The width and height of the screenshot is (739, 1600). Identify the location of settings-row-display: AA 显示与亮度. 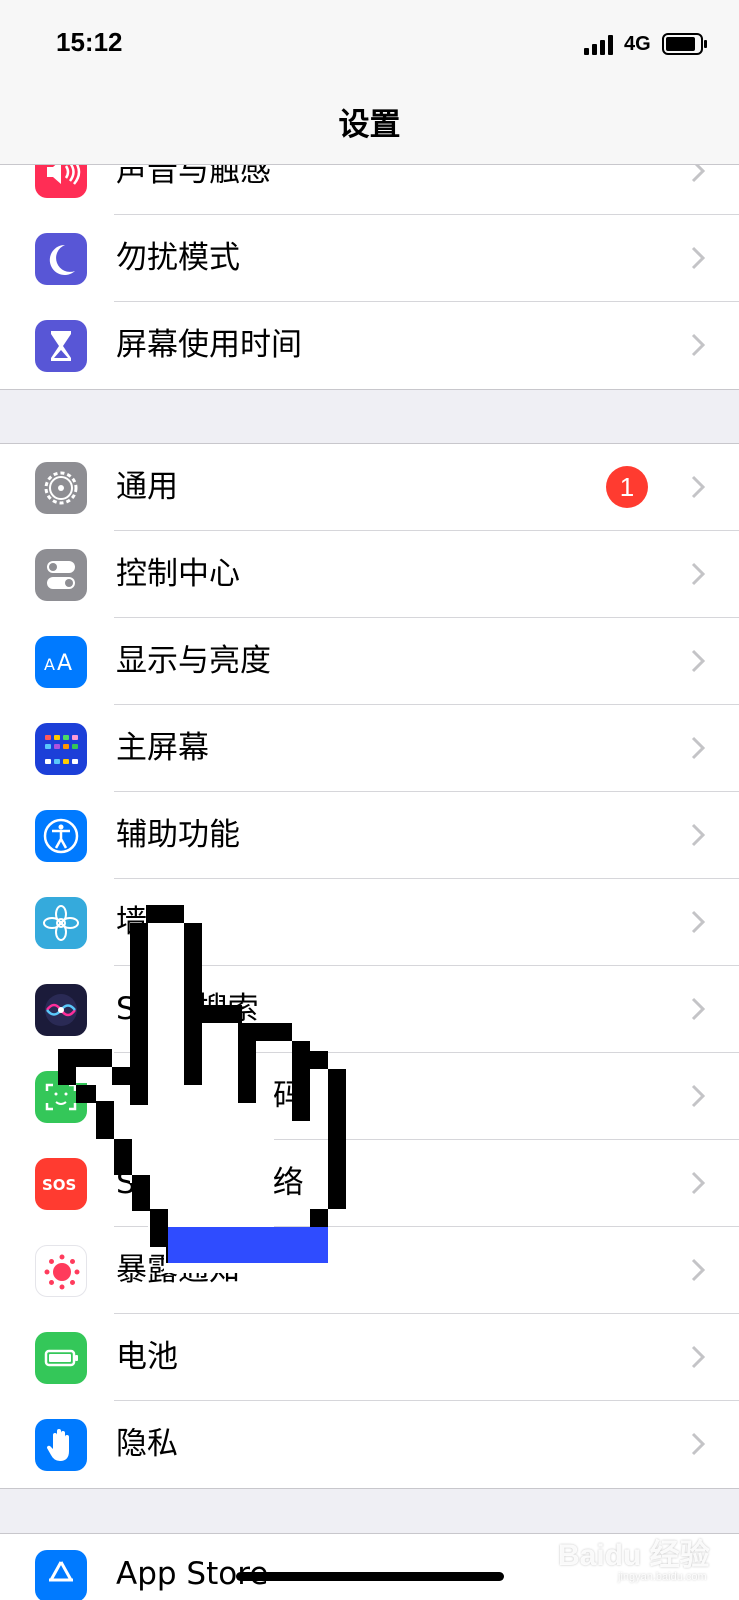
(369, 661).